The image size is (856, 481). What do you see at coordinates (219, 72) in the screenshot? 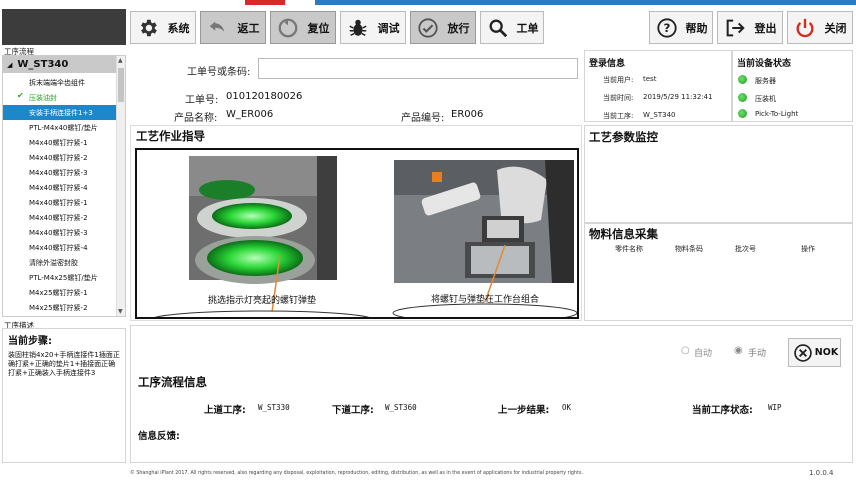
I see `barcode-label: 工单号或条码:` at bounding box center [219, 72].